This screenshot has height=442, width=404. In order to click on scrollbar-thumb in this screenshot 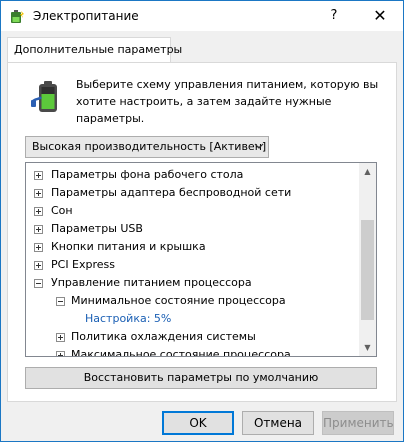, I will do `click(367, 270)`.